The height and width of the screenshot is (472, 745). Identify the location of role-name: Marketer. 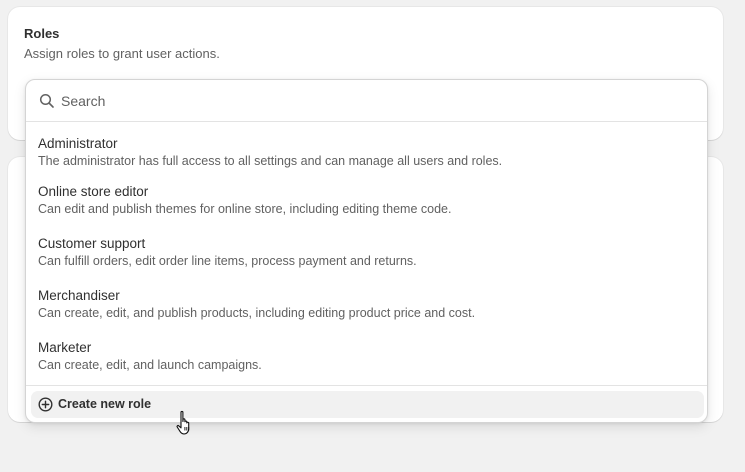
(65, 347).